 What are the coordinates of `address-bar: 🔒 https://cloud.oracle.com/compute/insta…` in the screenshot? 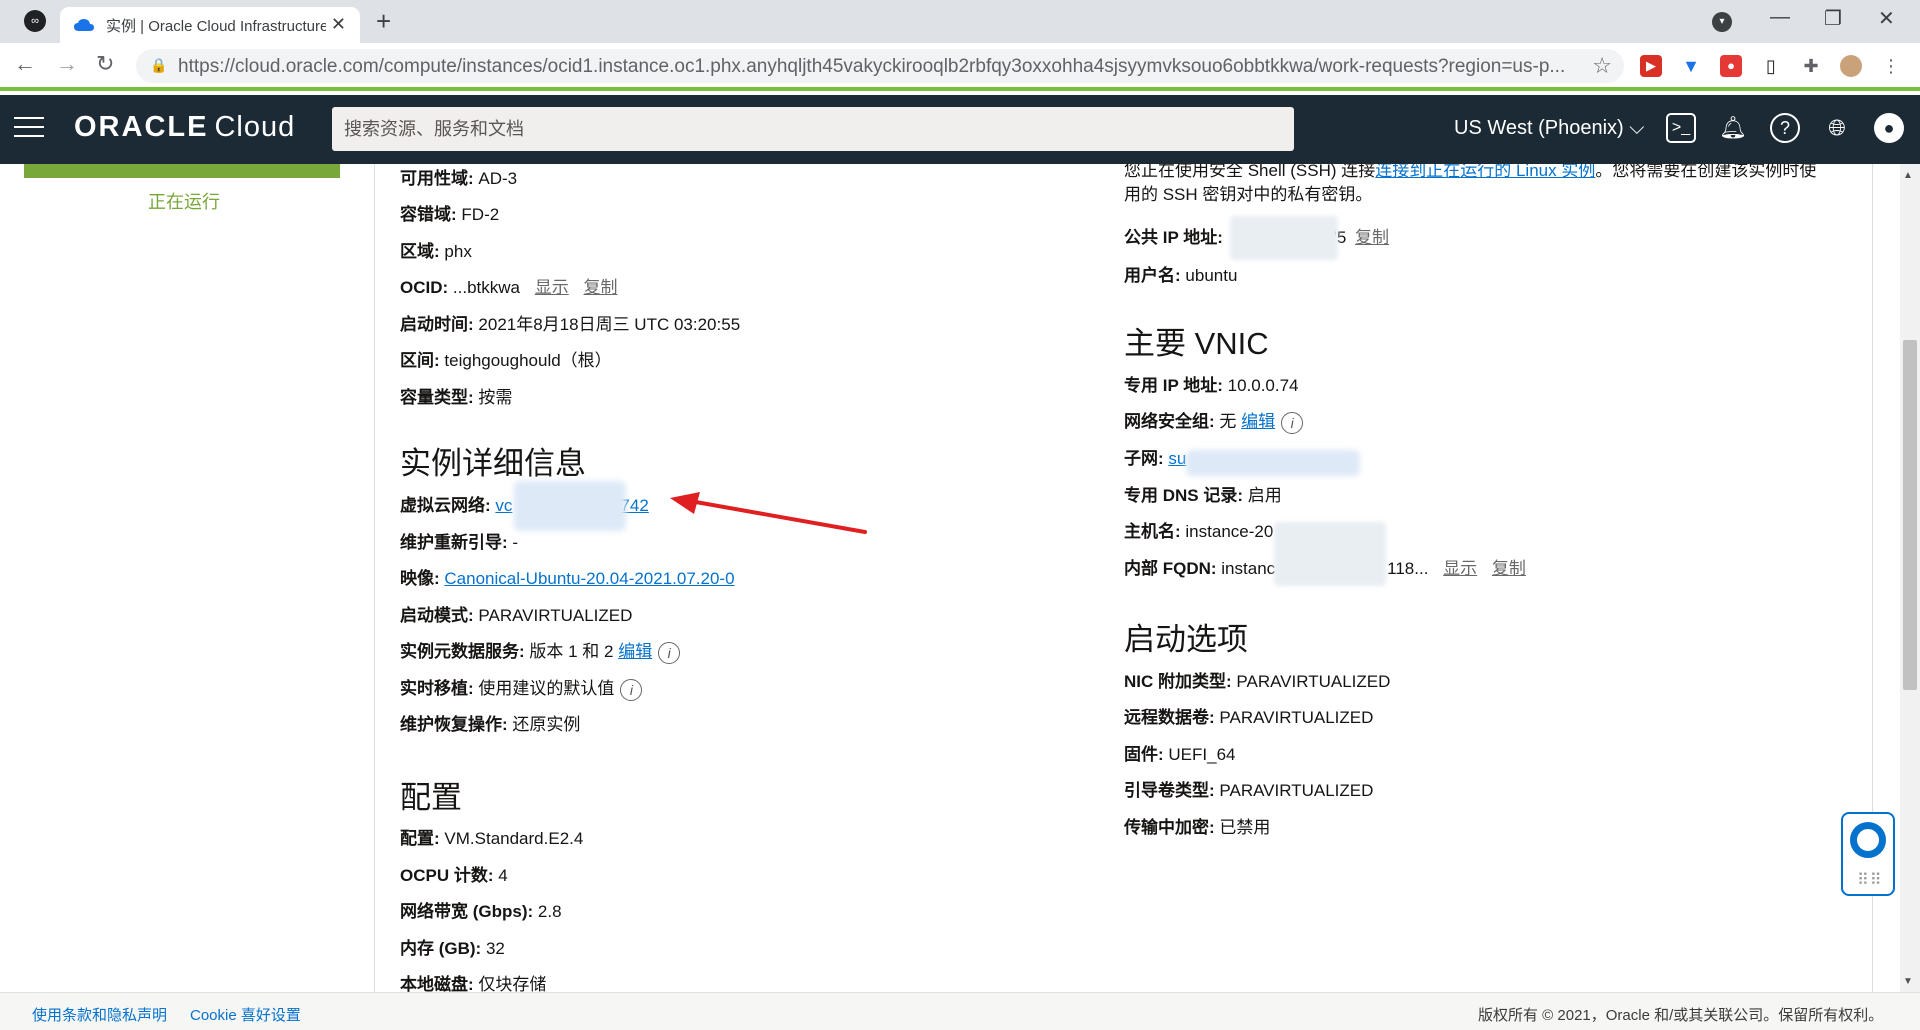 It's located at (880, 66).